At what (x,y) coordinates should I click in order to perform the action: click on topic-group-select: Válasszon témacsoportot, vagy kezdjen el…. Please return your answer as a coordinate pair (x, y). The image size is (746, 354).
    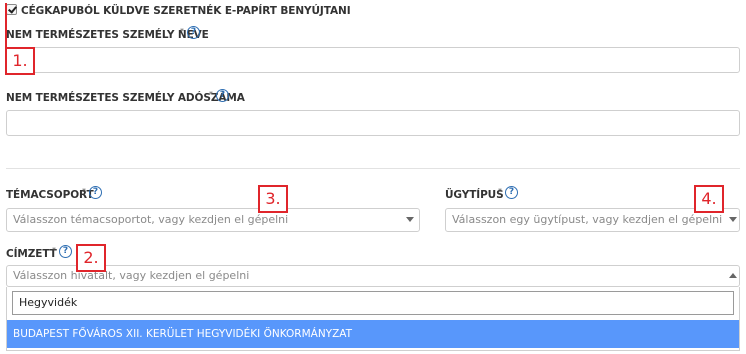
    Looking at the image, I should click on (213, 220).